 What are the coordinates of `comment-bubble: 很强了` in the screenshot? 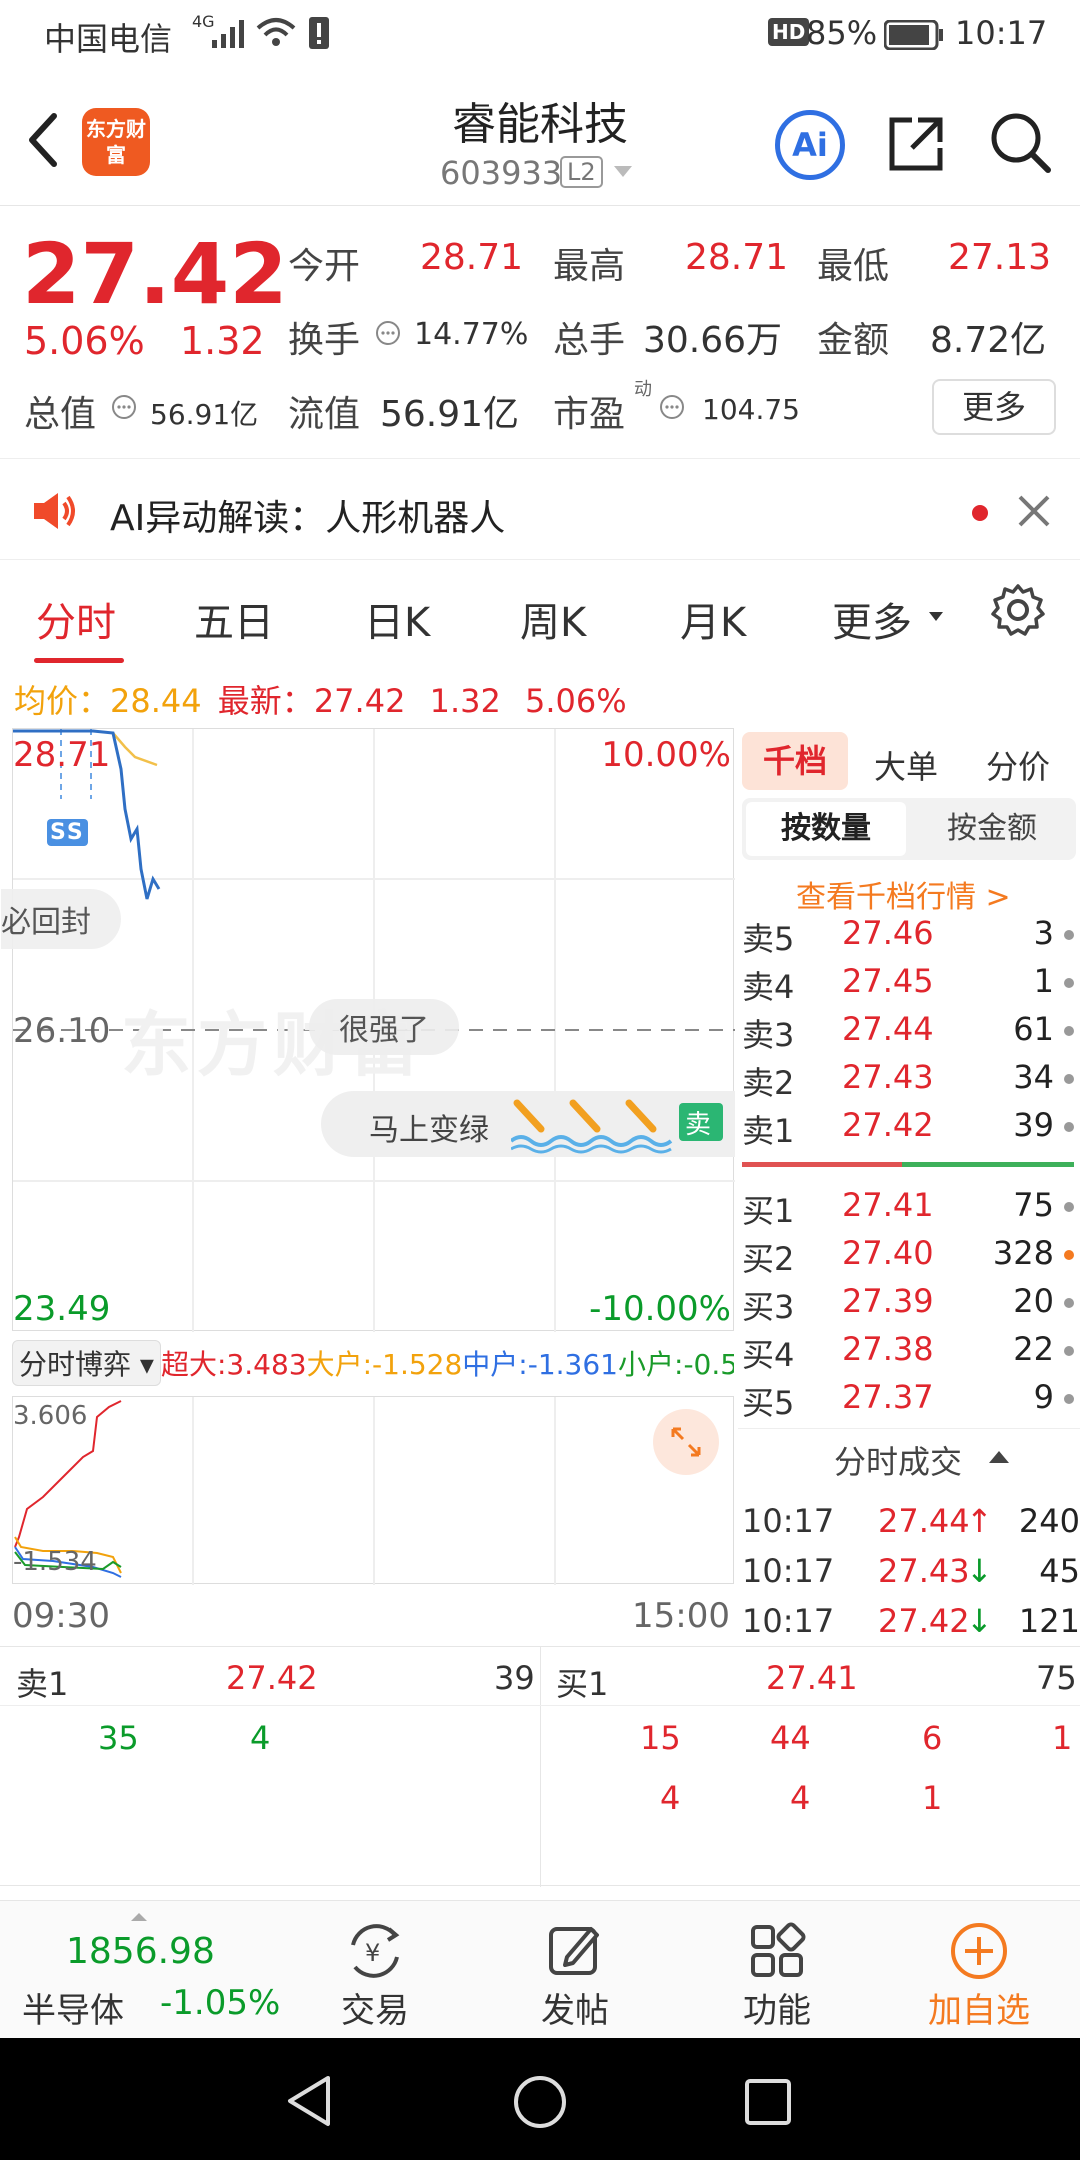 It's located at (384, 1027).